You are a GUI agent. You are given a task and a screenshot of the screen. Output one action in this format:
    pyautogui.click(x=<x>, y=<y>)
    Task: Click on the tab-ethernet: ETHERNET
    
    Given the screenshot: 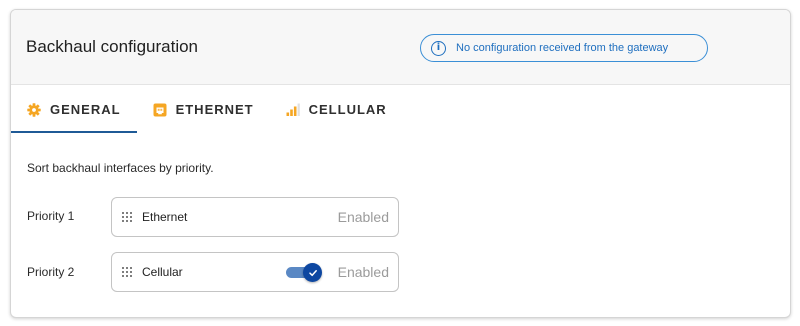 What is the action you would take?
    pyautogui.click(x=203, y=109)
    